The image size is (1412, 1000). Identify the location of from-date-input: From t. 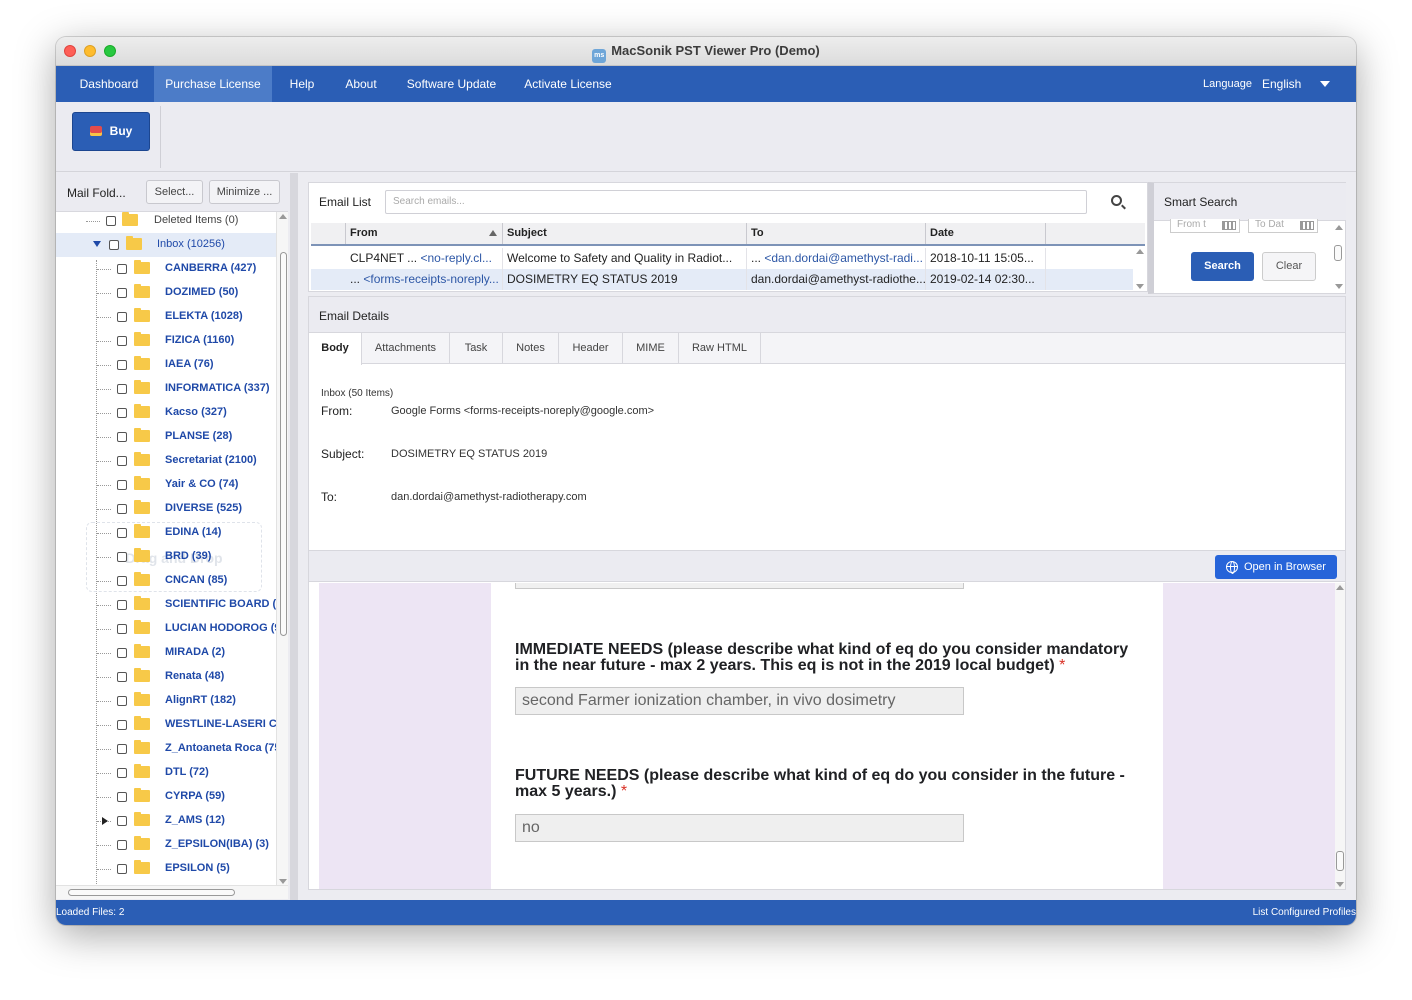
(1205, 226).